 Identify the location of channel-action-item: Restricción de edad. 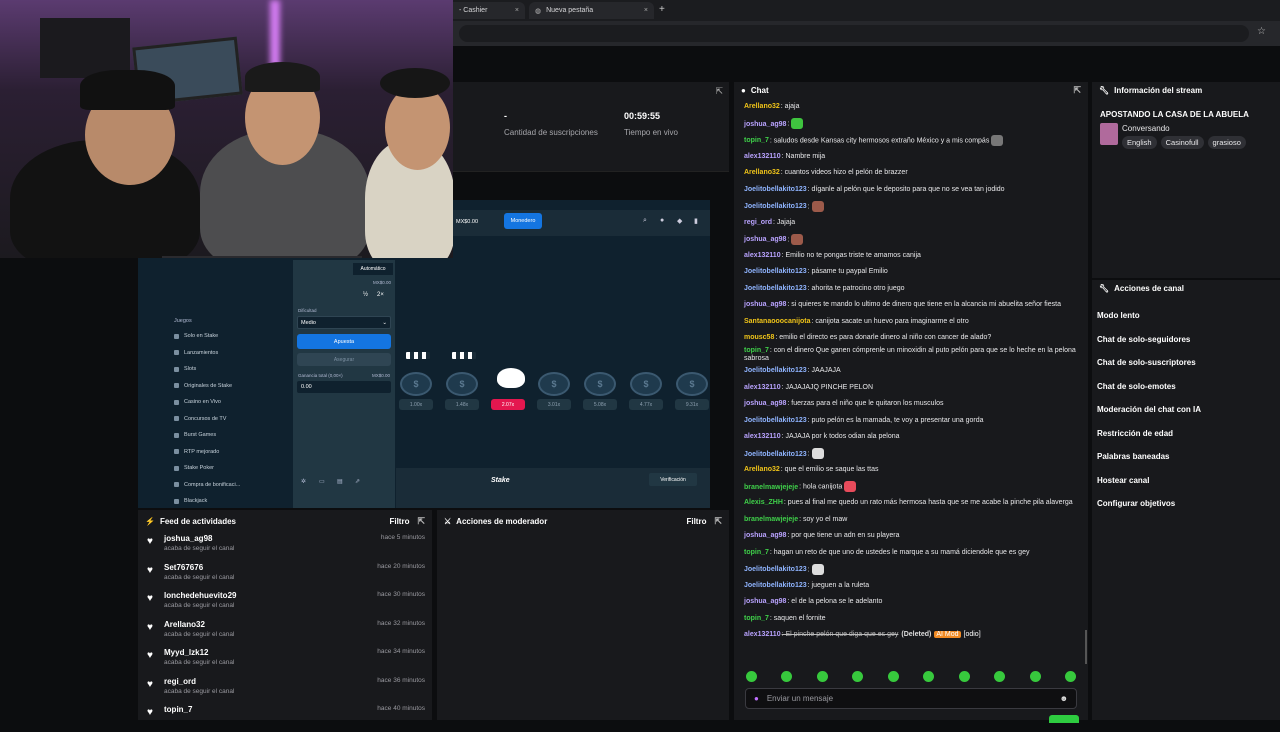
(1186, 434).